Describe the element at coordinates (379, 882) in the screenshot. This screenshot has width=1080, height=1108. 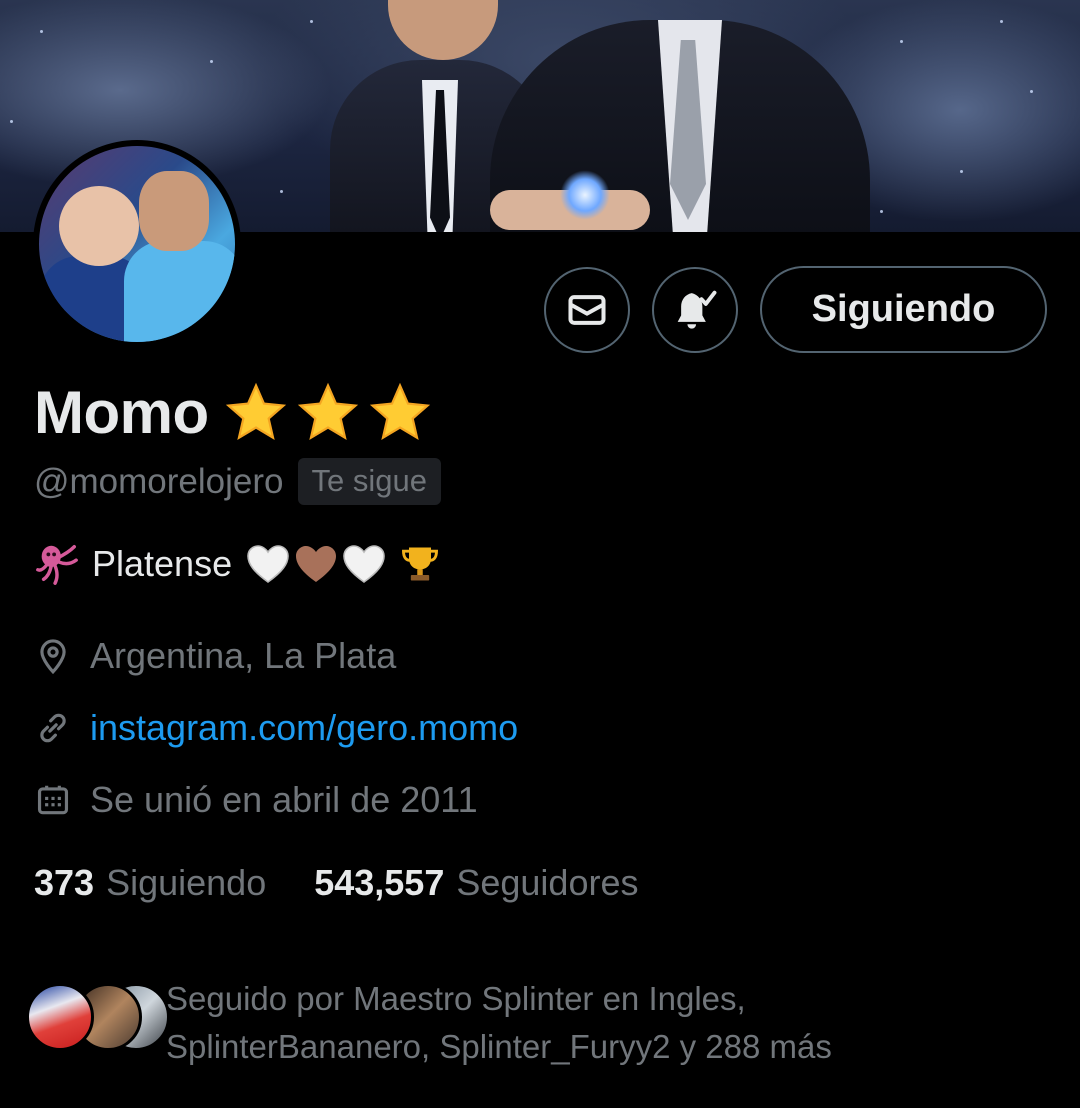
I see `followers-count: 543,557` at that location.